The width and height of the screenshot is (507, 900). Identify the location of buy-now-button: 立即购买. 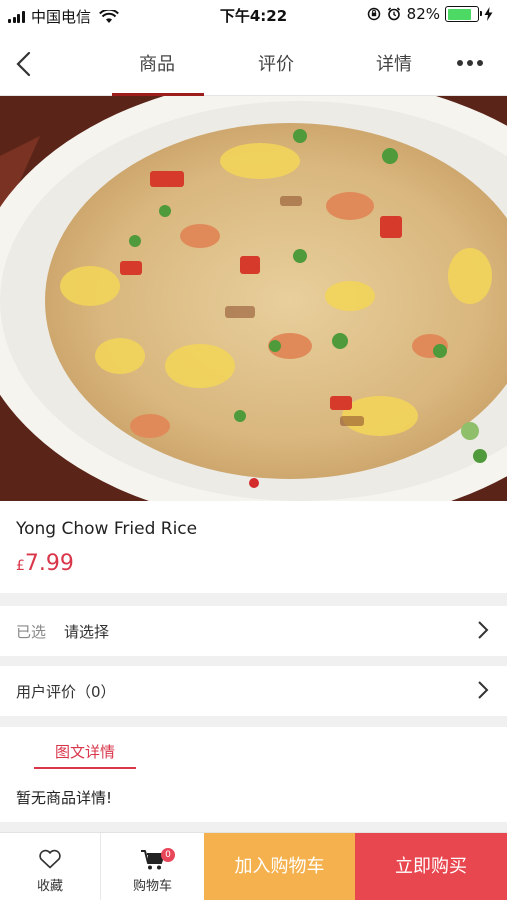
(431, 866).